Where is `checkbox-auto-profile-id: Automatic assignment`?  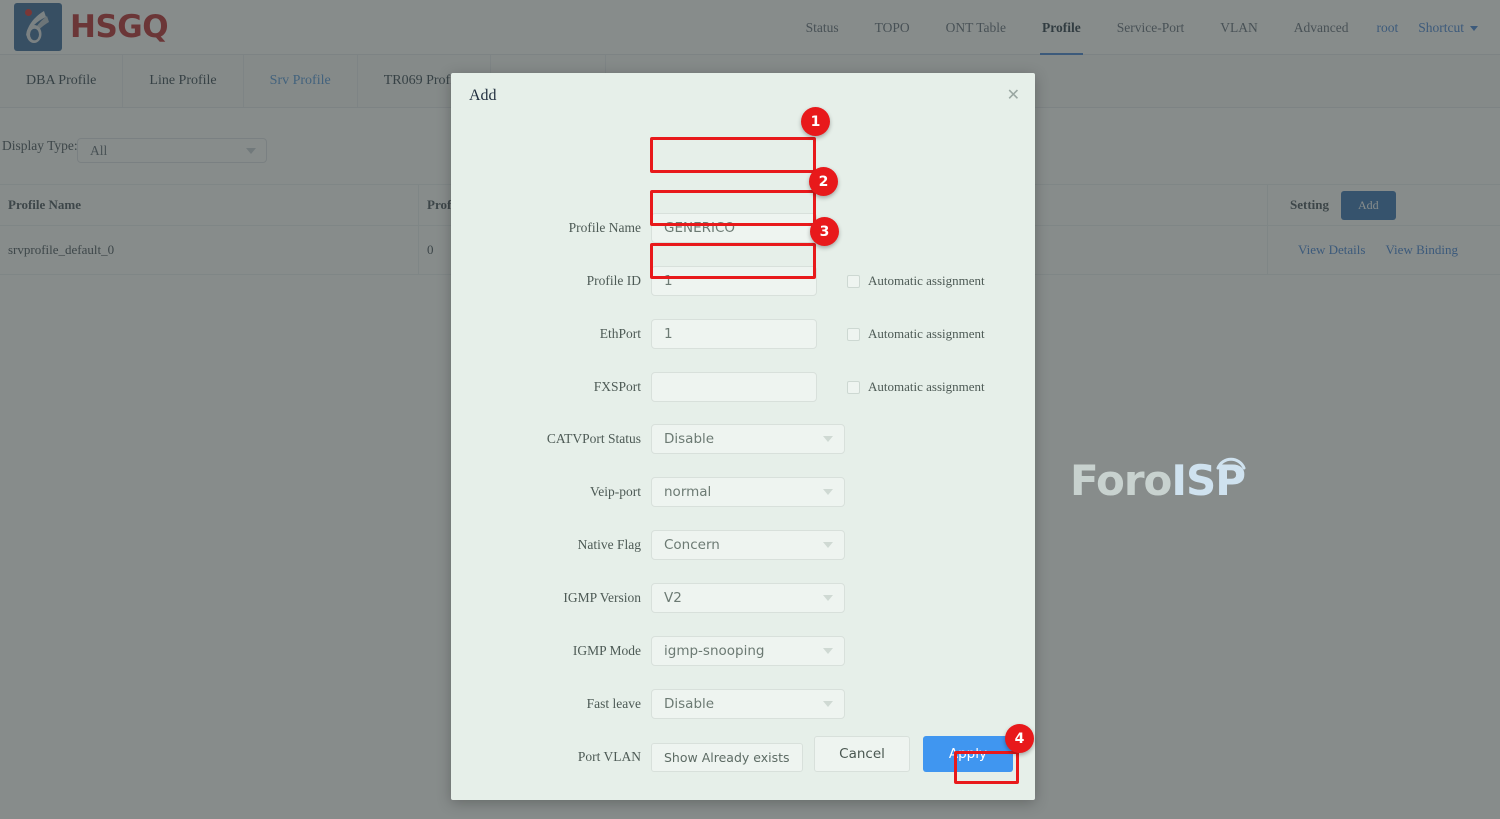
checkbox-auto-profile-id: Automatic assignment is located at coordinates (916, 281).